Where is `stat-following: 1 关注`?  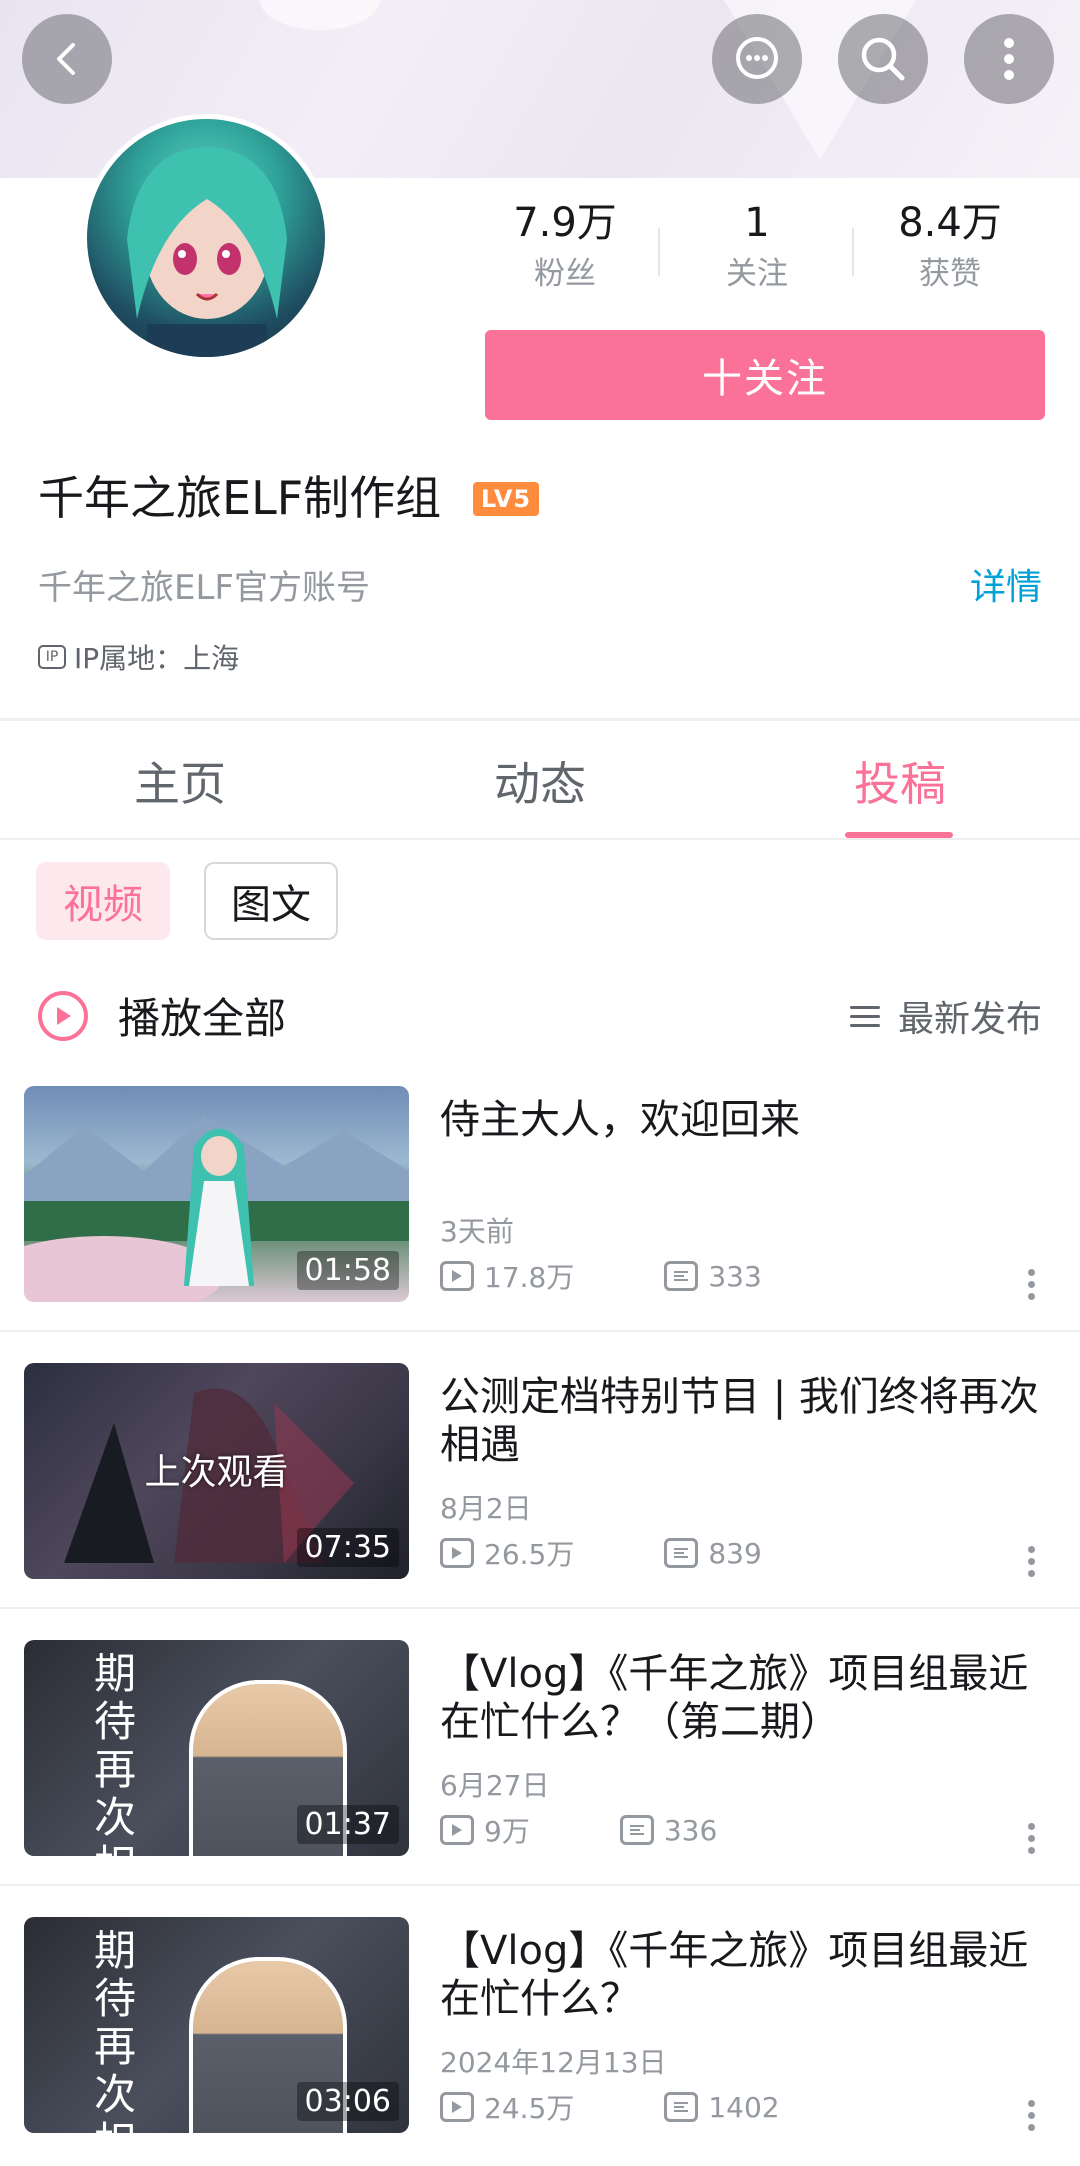
stat-following: 1 关注 is located at coordinates (757, 247).